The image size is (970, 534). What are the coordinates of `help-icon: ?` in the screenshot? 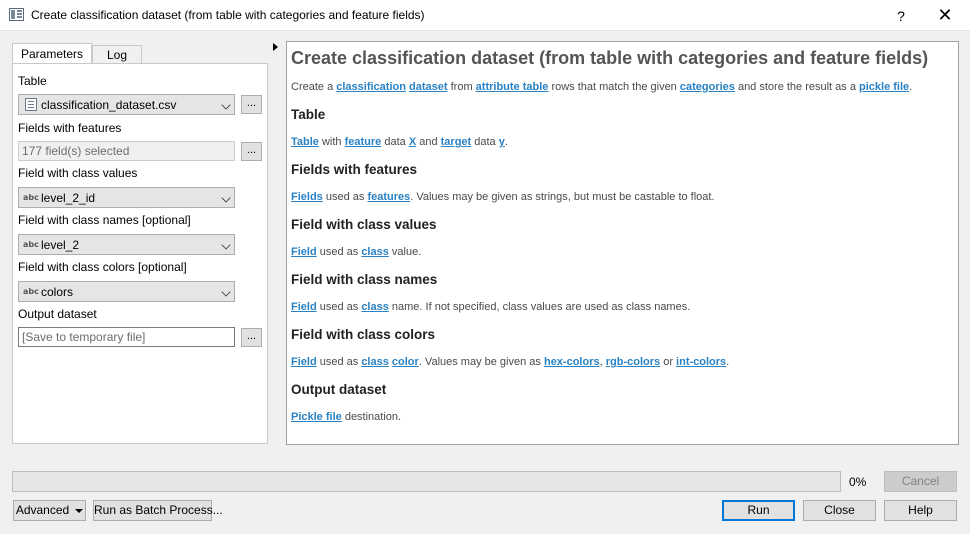 It's located at (901, 16).